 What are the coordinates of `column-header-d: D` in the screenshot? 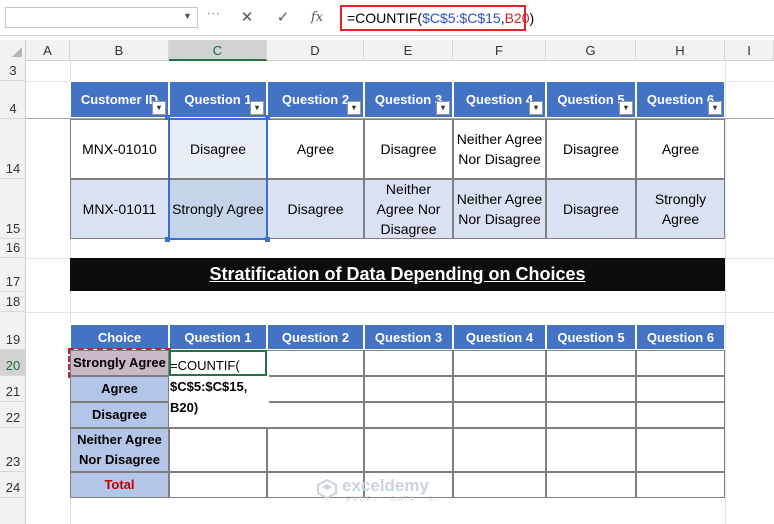 It's located at (315, 50).